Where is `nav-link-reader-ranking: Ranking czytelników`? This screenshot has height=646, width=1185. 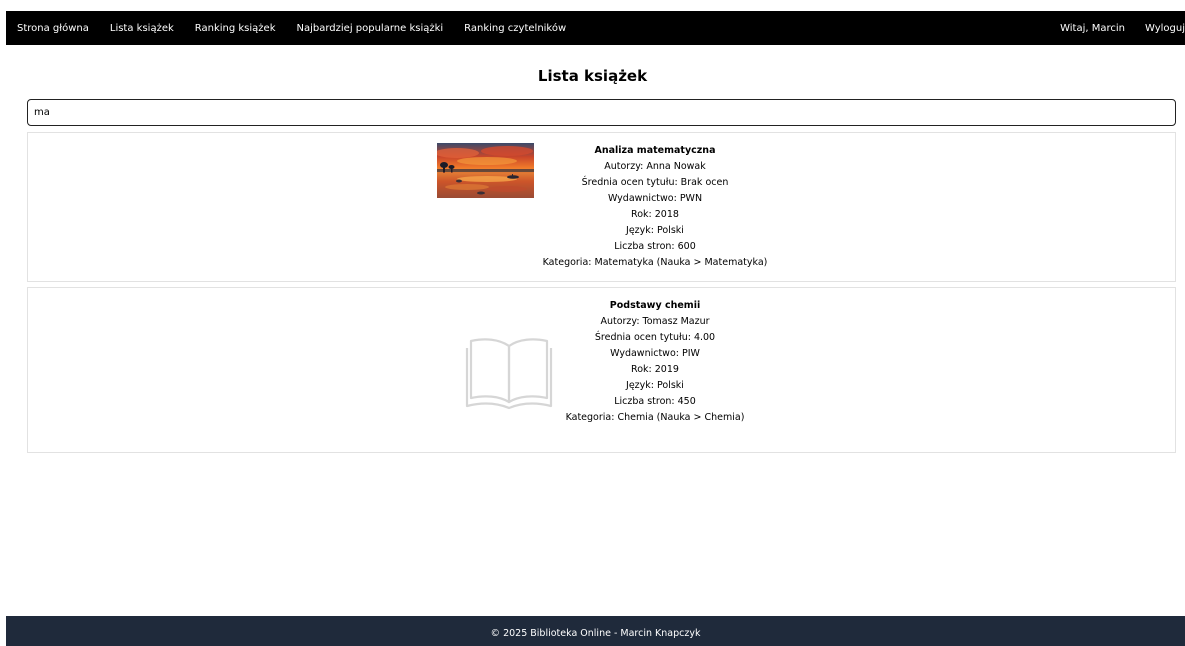
nav-link-reader-ranking: Ranking czytelników is located at coordinates (515, 28).